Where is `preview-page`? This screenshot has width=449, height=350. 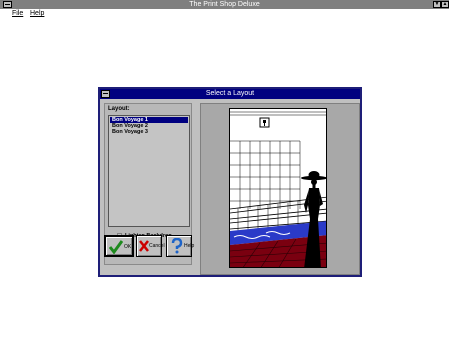 preview-page is located at coordinates (278, 188).